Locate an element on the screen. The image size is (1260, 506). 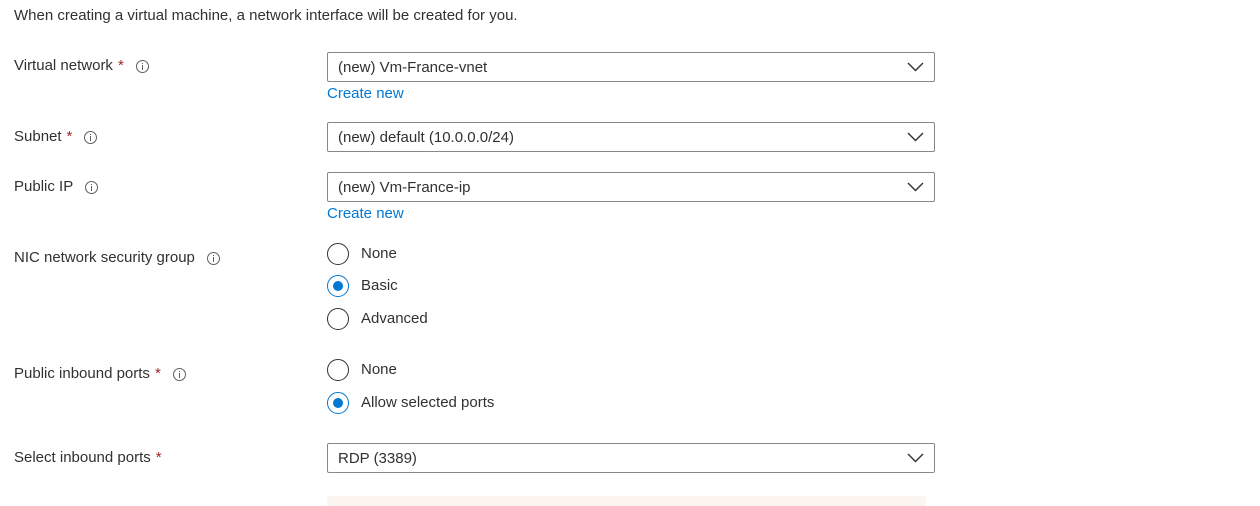
public-ip-label: Public IP is located at coordinates (56, 187).